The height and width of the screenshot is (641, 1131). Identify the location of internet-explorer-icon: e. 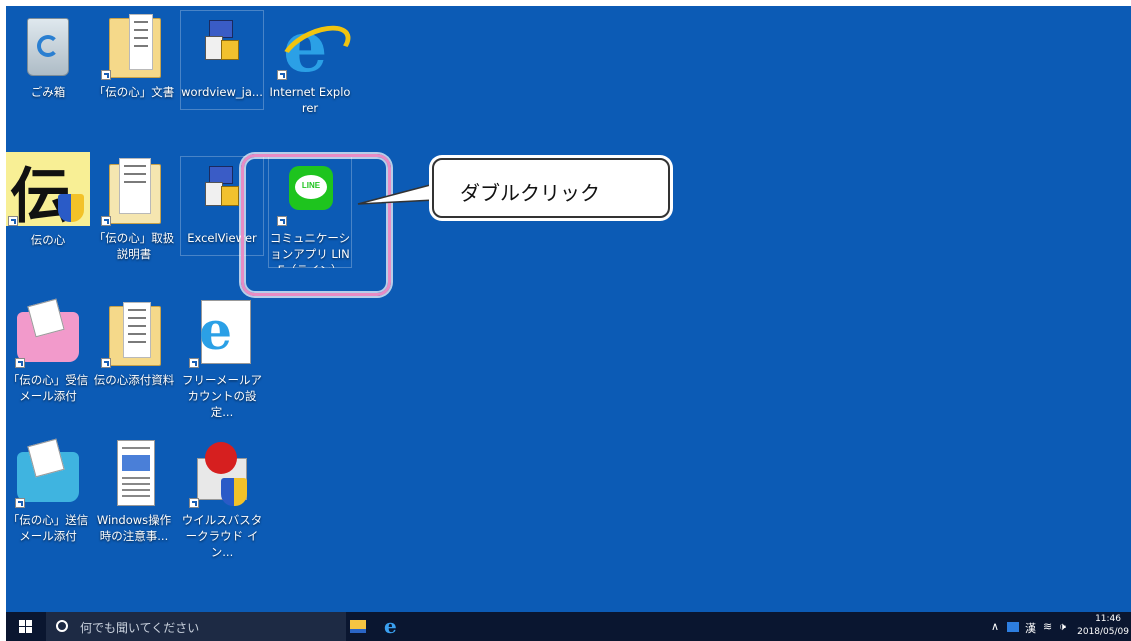
(316, 46).